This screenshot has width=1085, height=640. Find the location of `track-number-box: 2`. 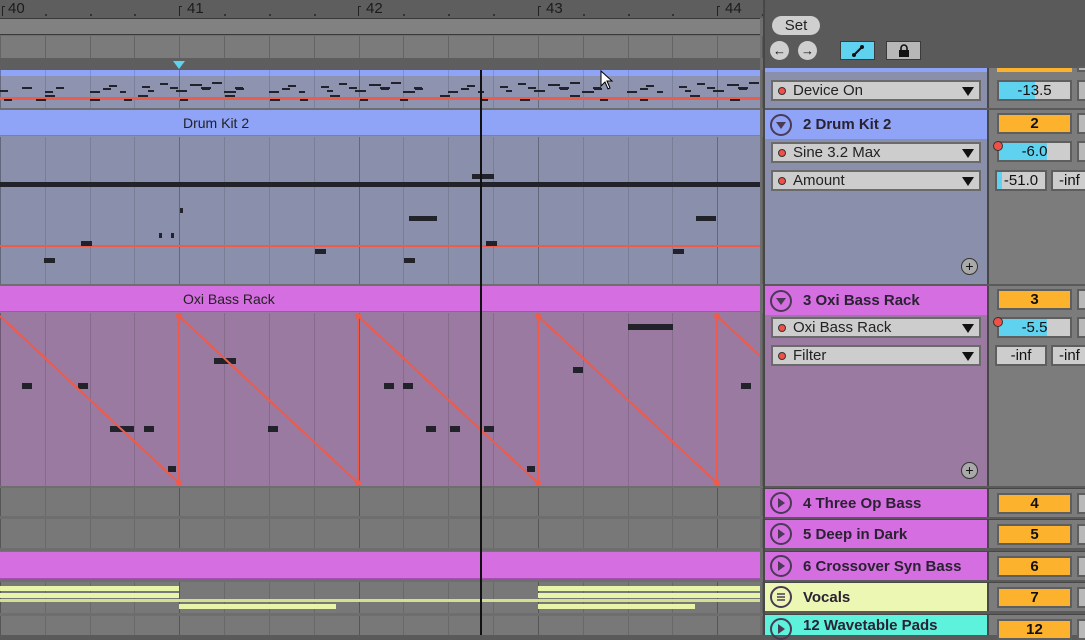

track-number-box: 2 is located at coordinates (1034, 123).